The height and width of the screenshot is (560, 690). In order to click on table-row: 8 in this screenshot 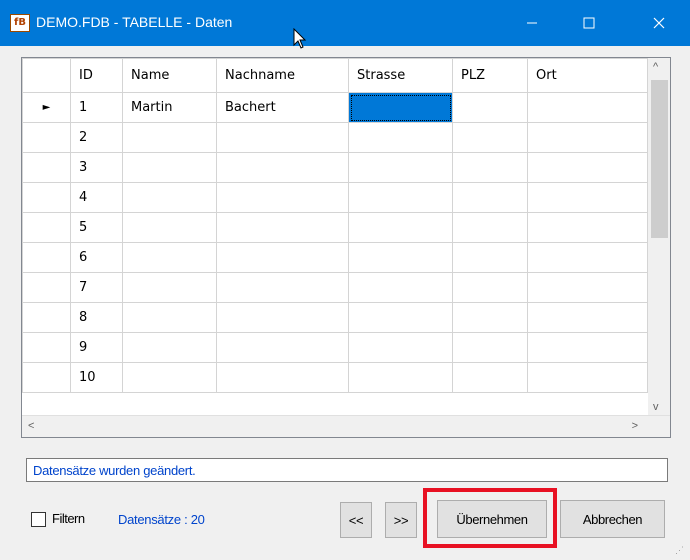, I will do `click(335, 317)`.